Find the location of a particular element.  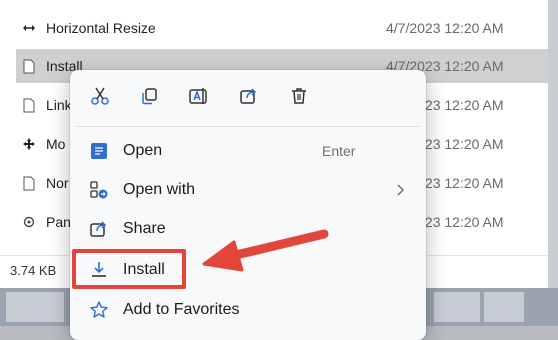

quick-actions-bar is located at coordinates (248, 96).